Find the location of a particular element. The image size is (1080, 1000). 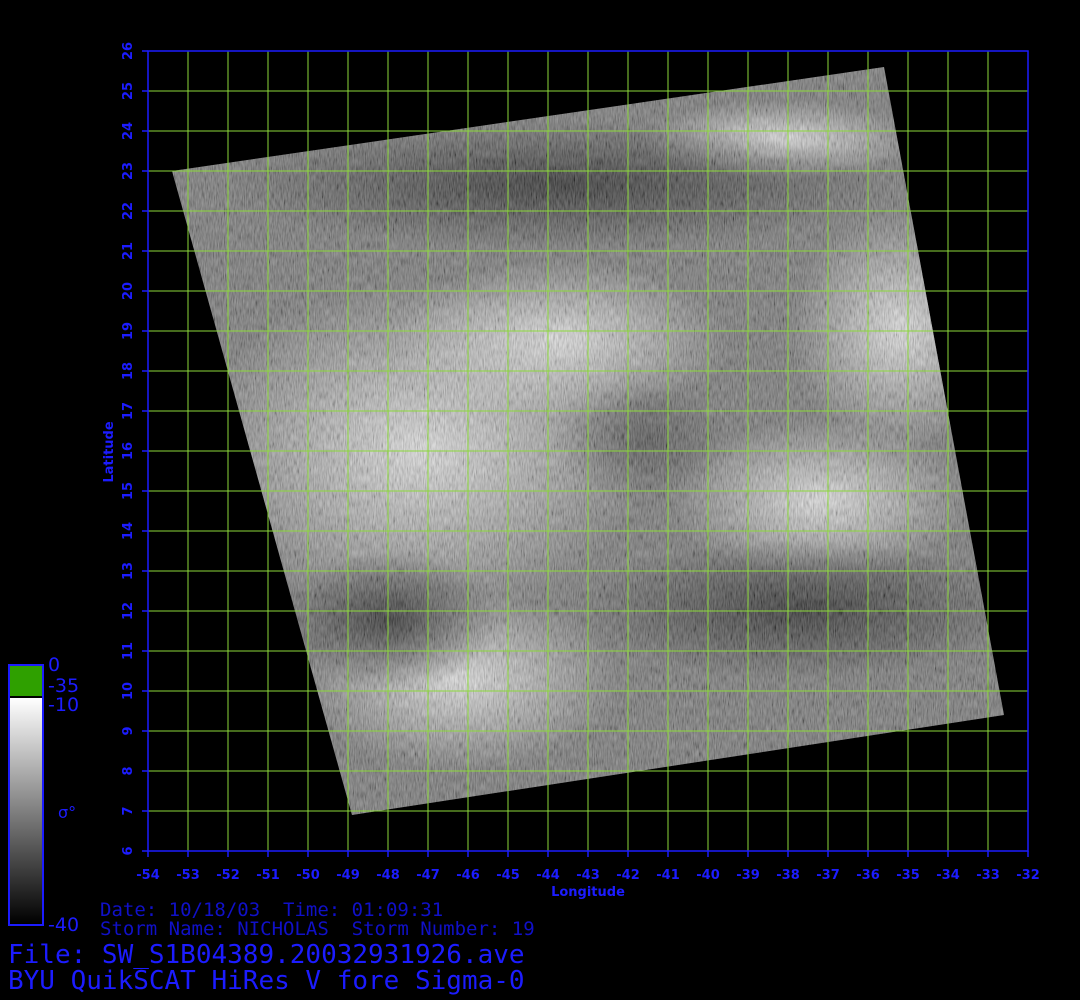

y-tick-label: 21 is located at coordinates (128, 251).